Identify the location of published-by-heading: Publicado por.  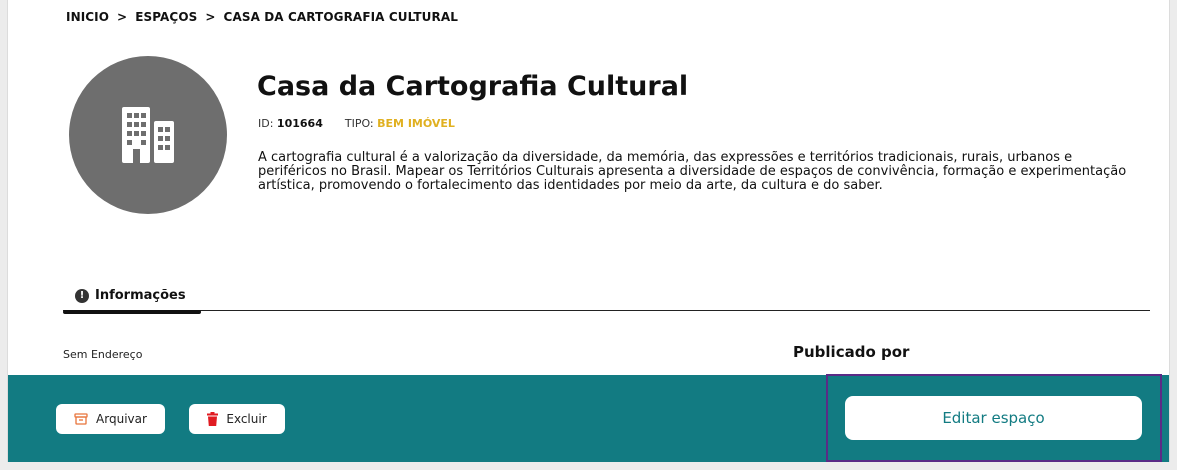
(851, 352).